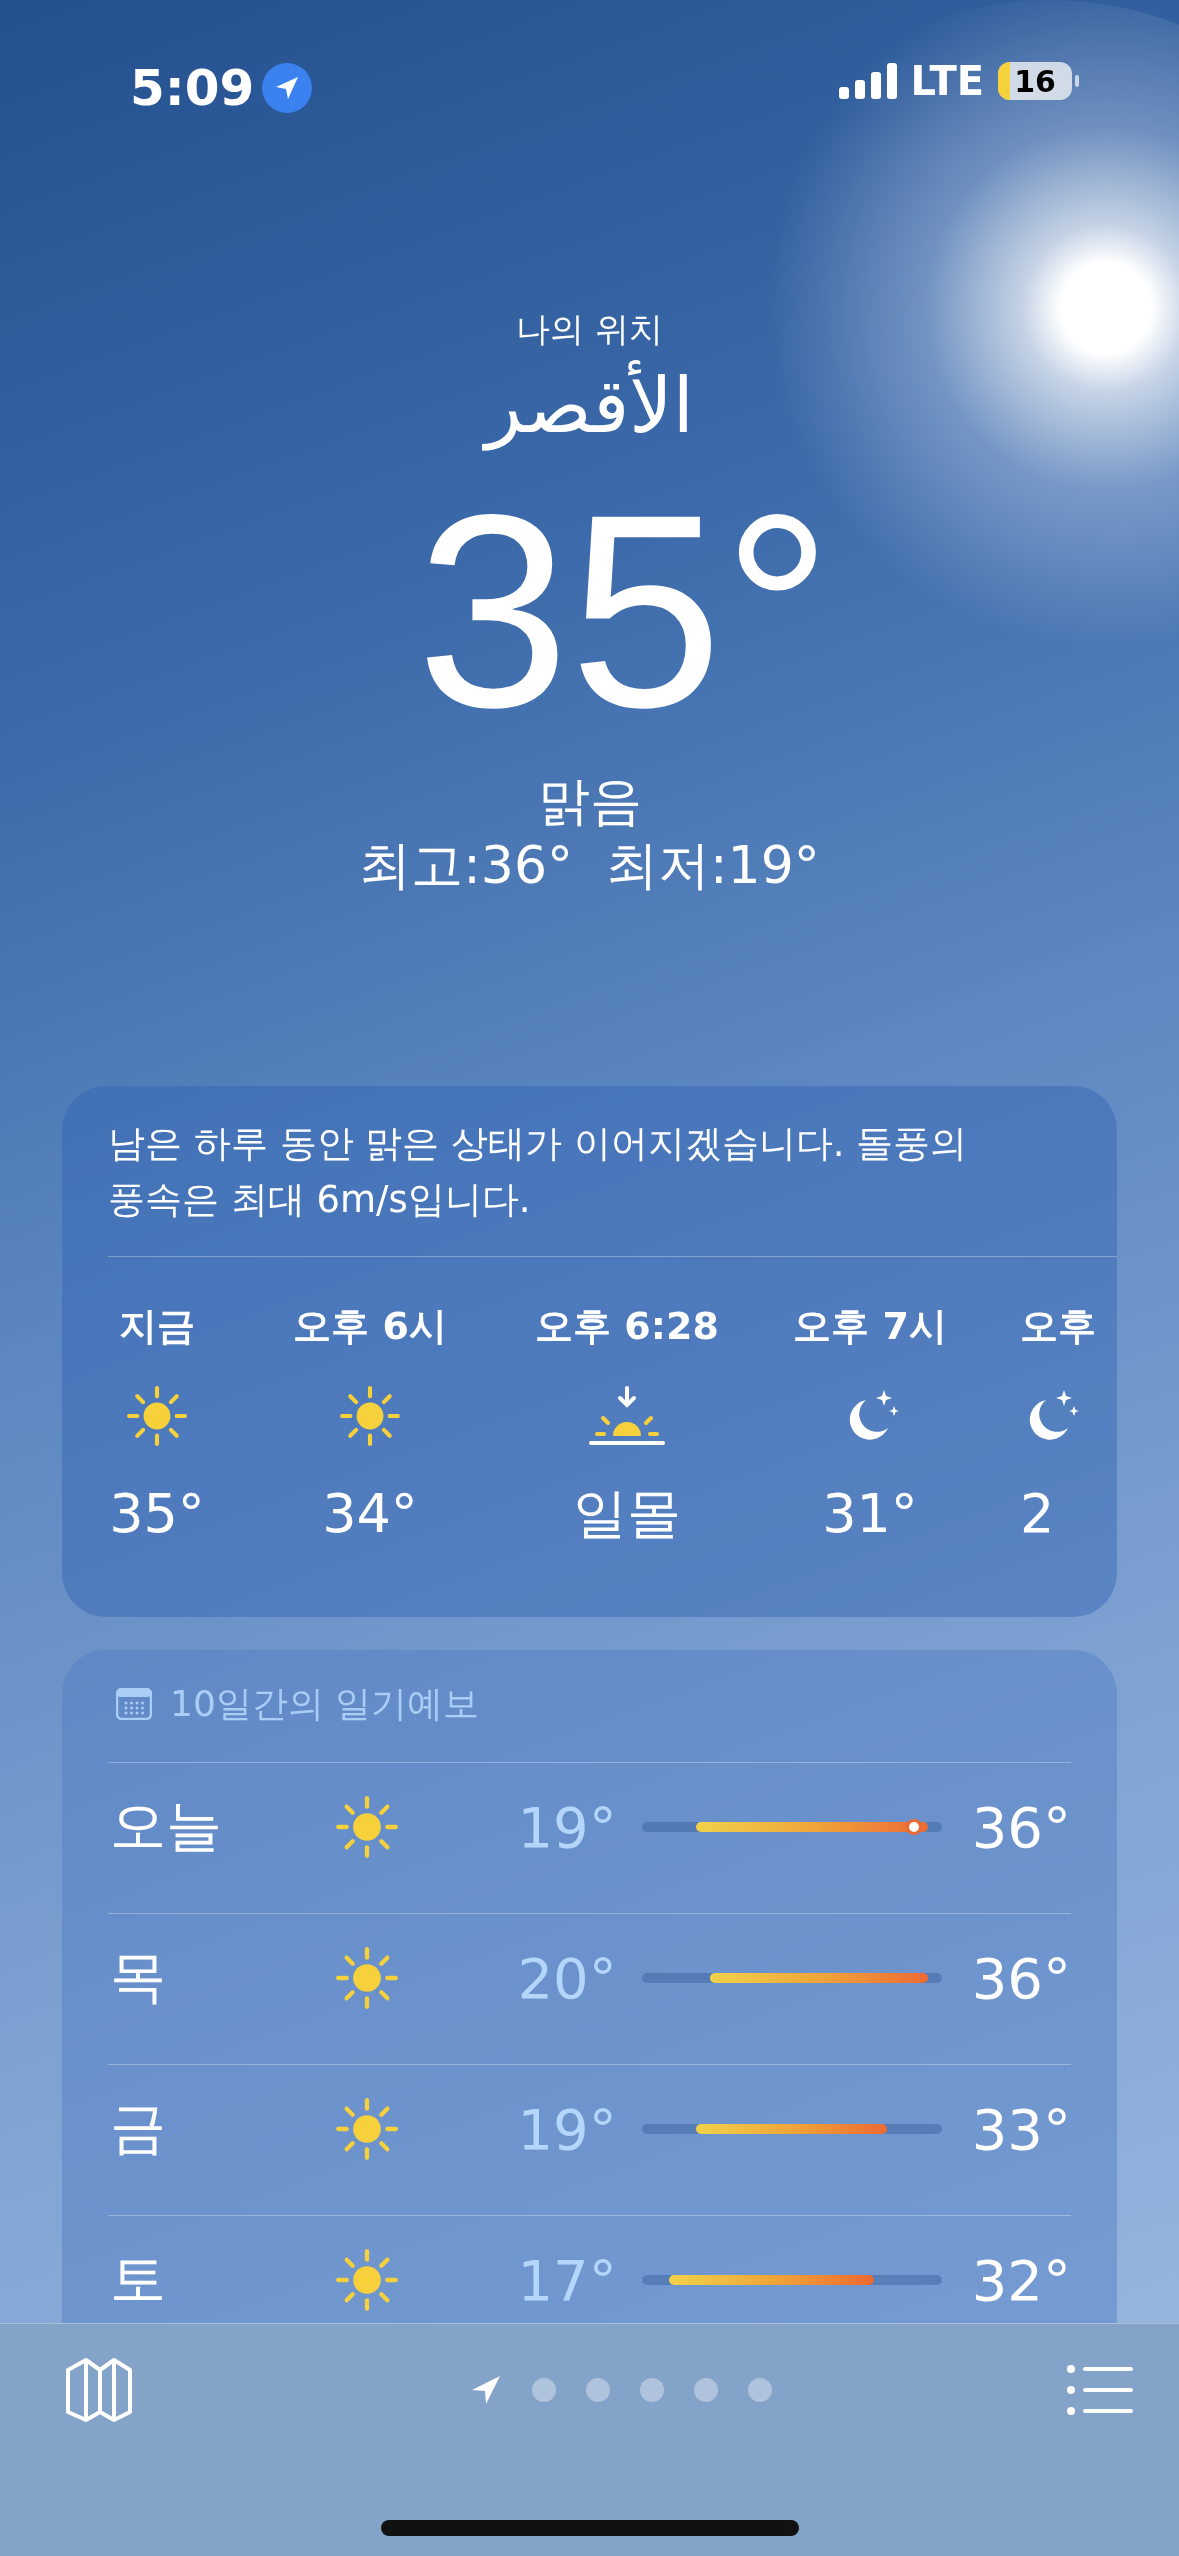  I want to click on high-temperature: 32°, so click(1021, 2280).